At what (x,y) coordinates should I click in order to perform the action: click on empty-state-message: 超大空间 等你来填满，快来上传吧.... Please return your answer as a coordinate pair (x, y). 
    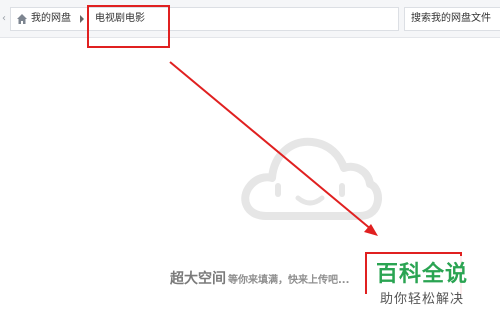
    Looking at the image, I should click on (259, 278).